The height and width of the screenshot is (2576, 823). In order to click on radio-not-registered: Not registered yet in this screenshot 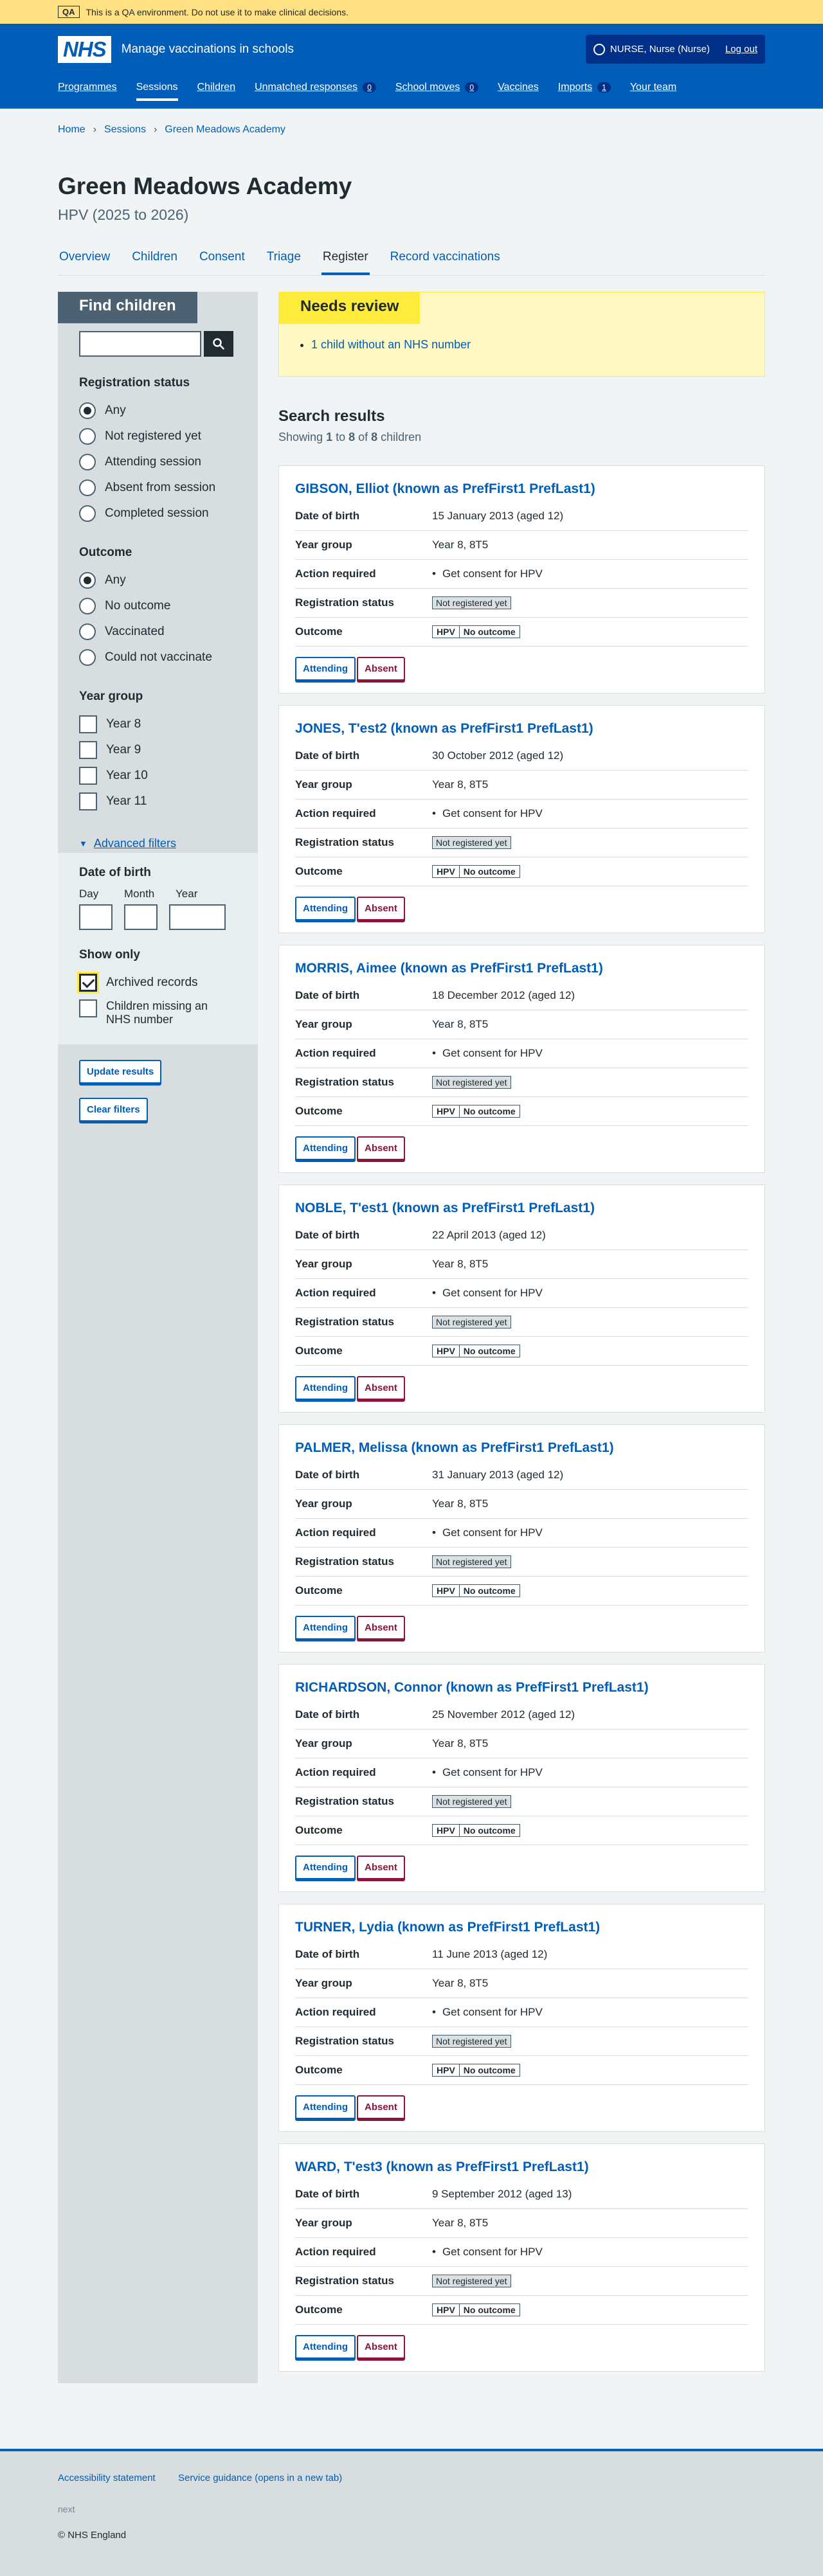, I will do `click(158, 436)`.